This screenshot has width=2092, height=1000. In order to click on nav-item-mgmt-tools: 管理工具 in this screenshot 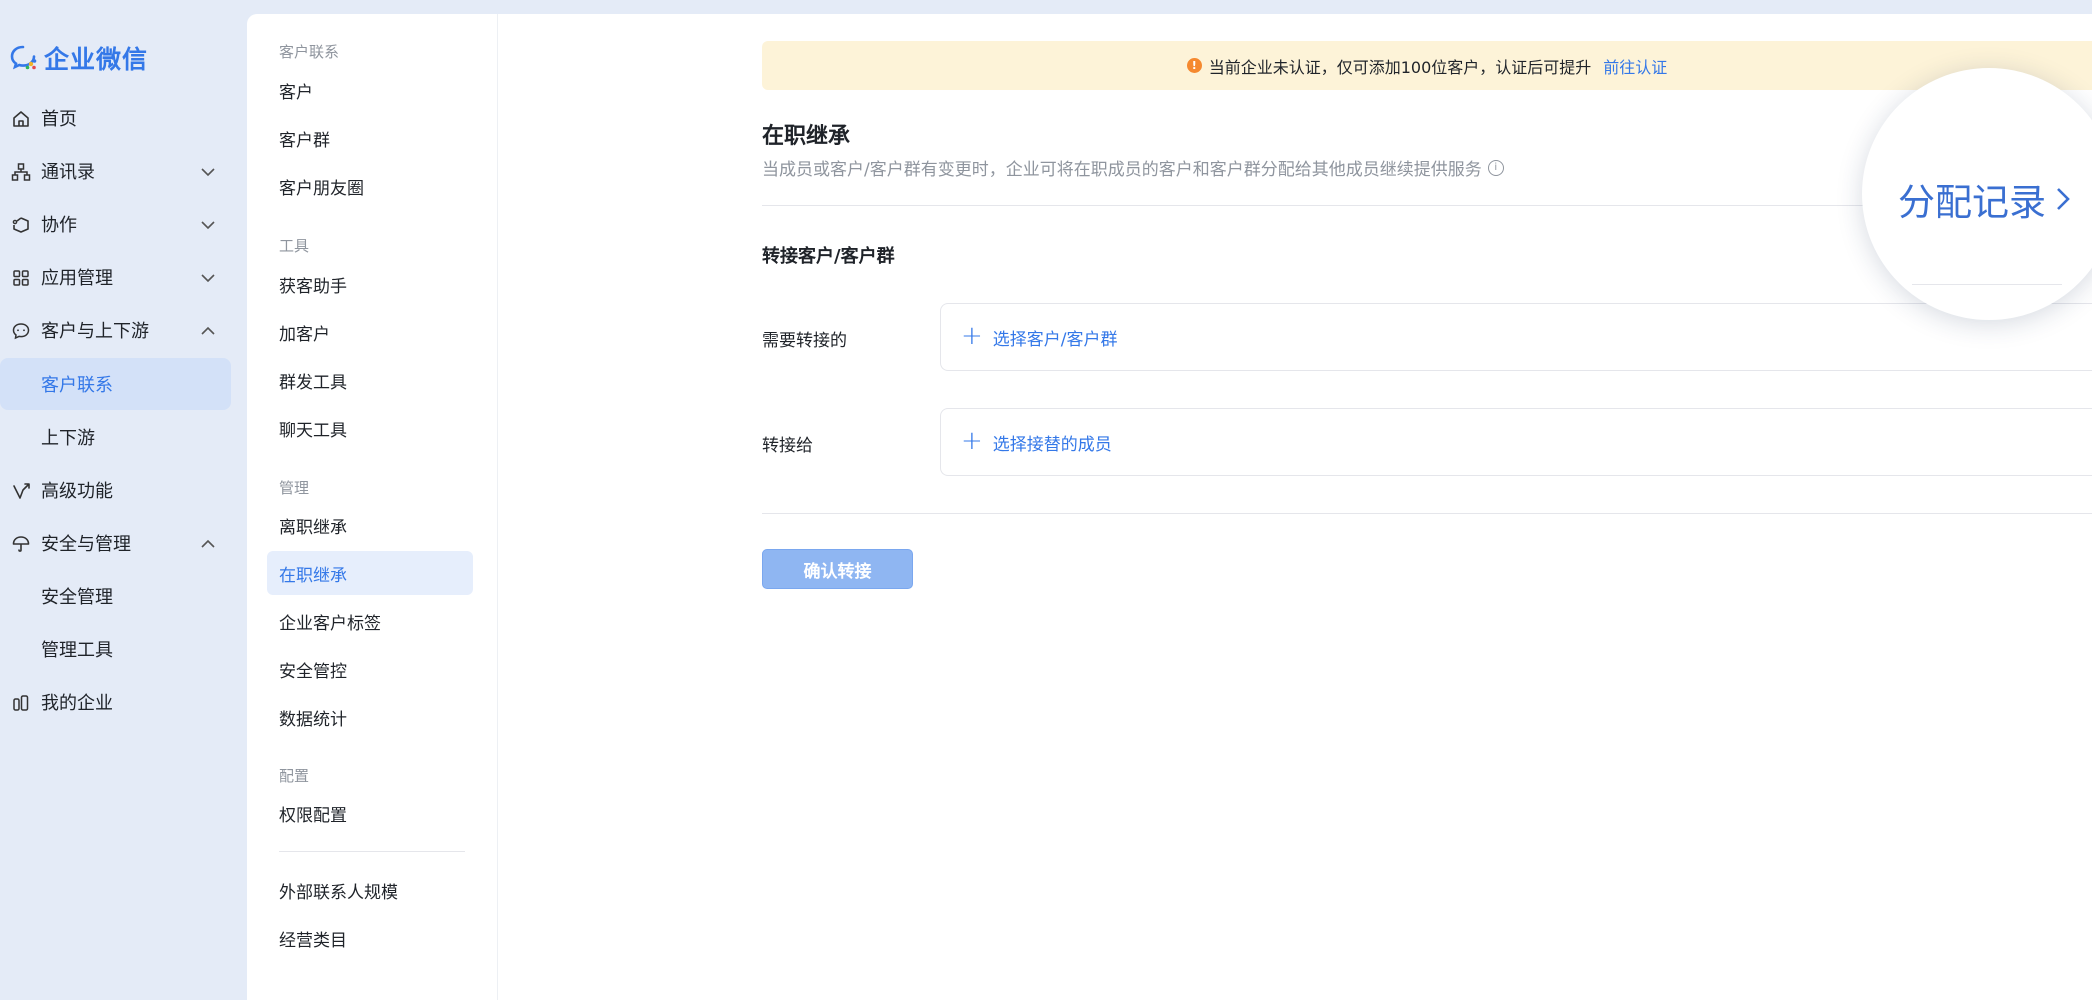, I will do `click(115, 649)`.